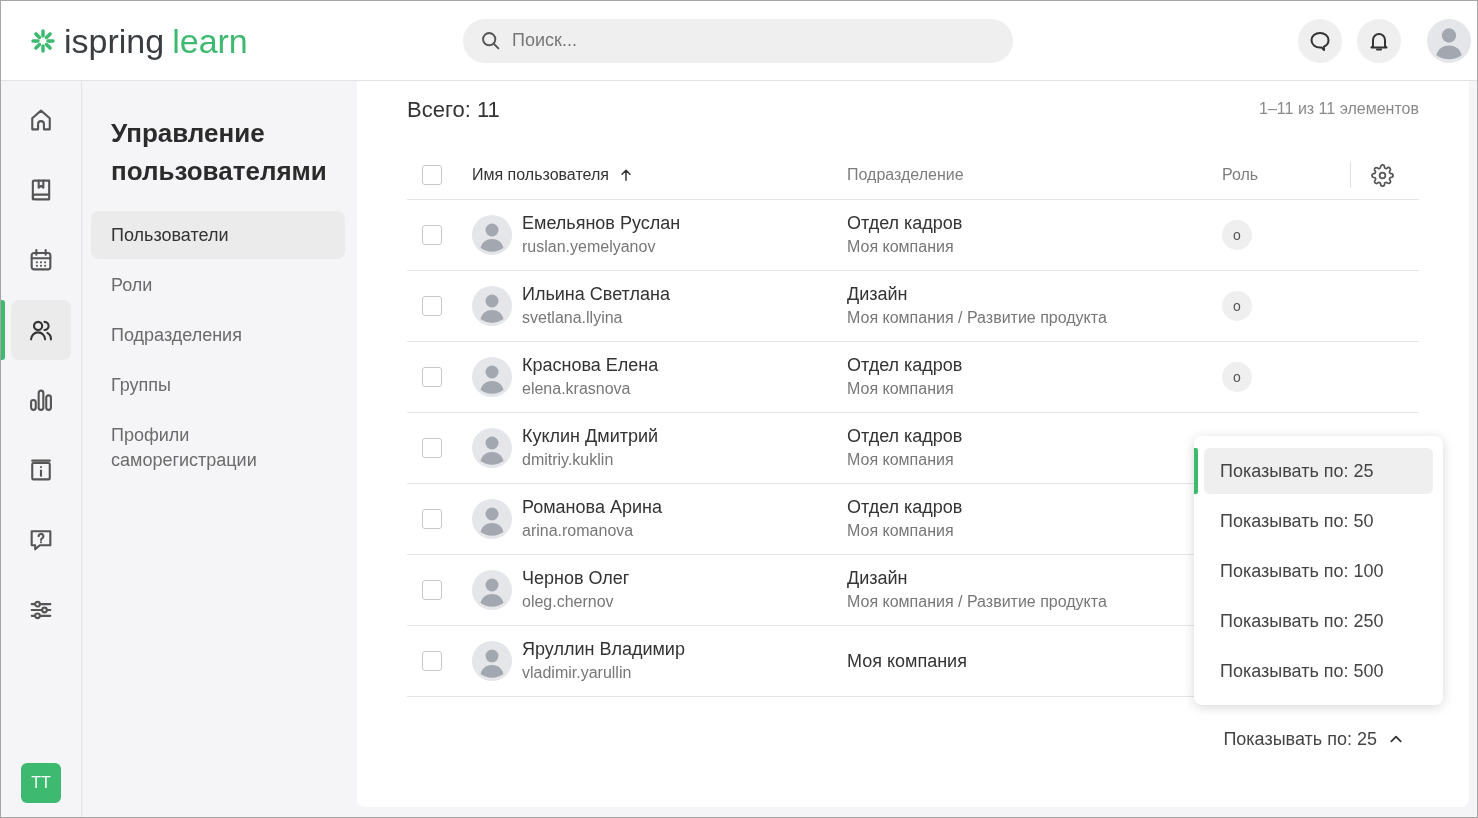 The width and height of the screenshot is (1478, 818). Describe the element at coordinates (540, 175) in the screenshot. I see `column-header: Имя пользователя` at that location.